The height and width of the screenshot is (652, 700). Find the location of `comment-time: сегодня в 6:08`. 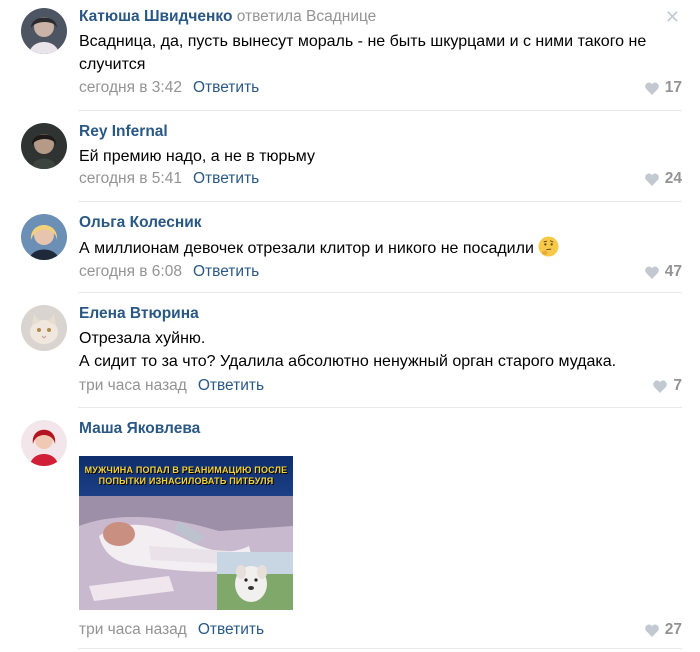

comment-time: сегодня в 6:08 is located at coordinates (130, 271).